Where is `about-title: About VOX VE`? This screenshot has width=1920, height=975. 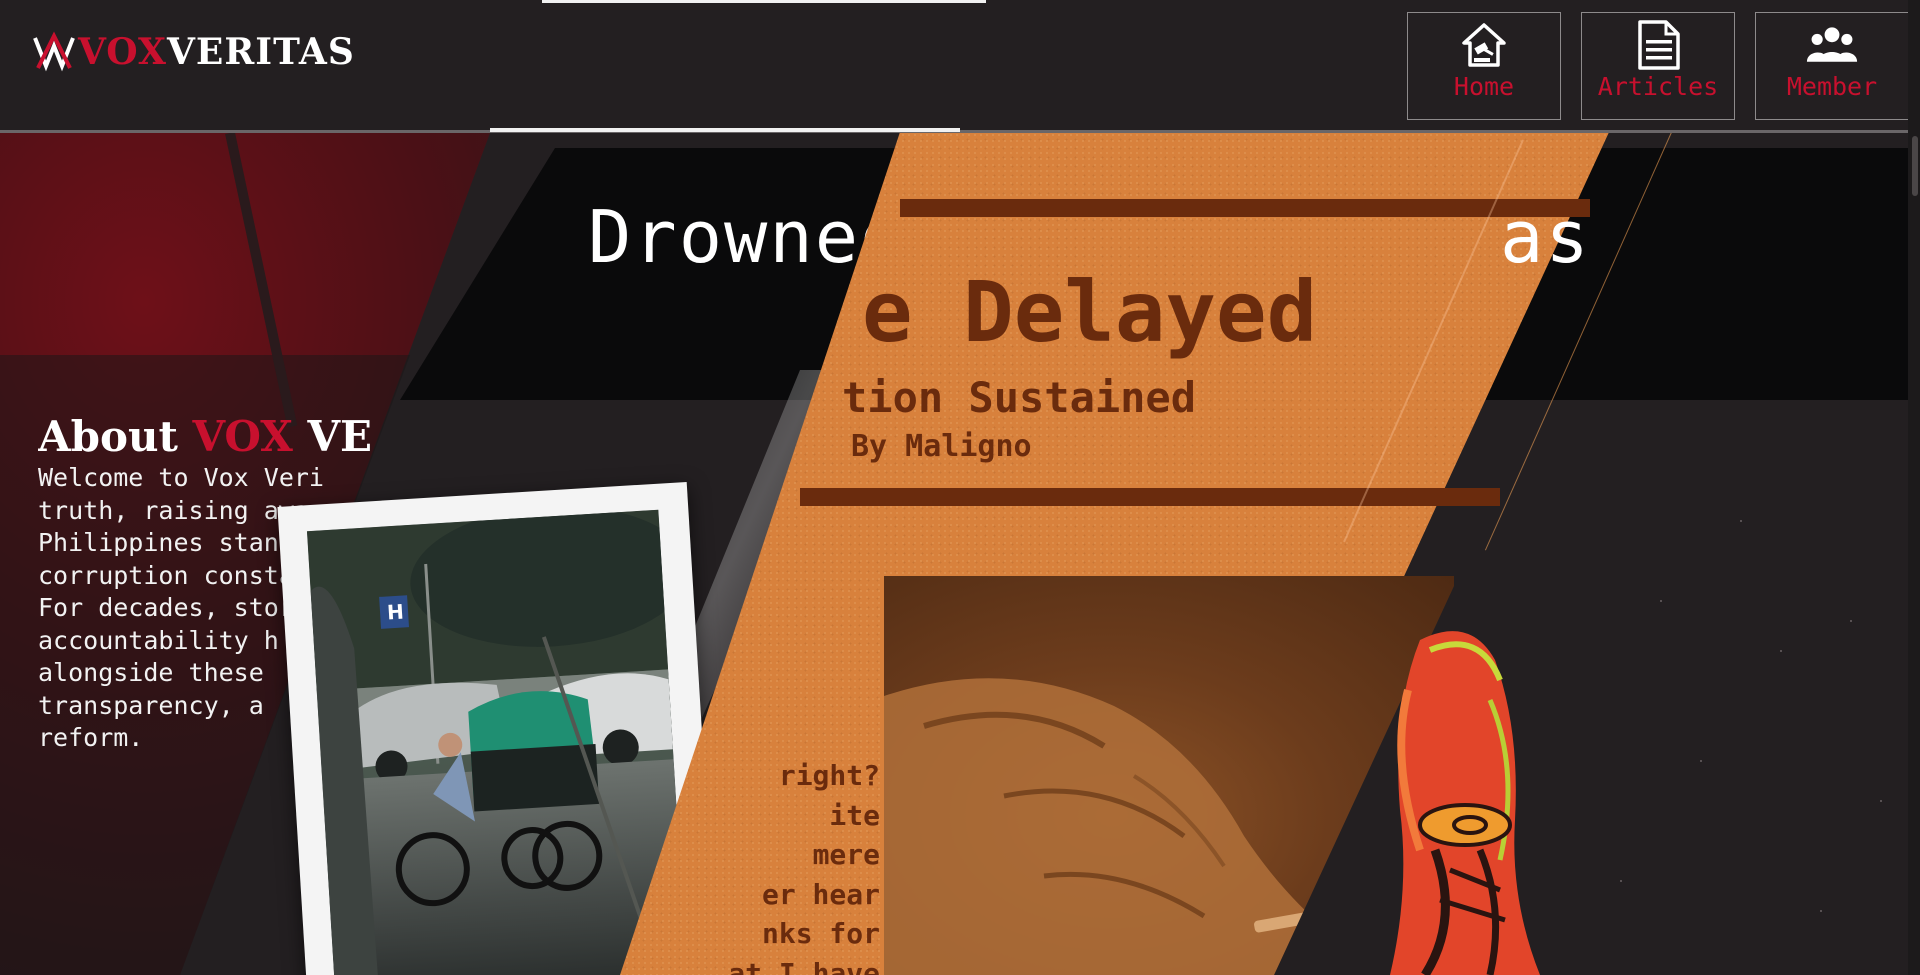 about-title: About VOX VE is located at coordinates (258, 437).